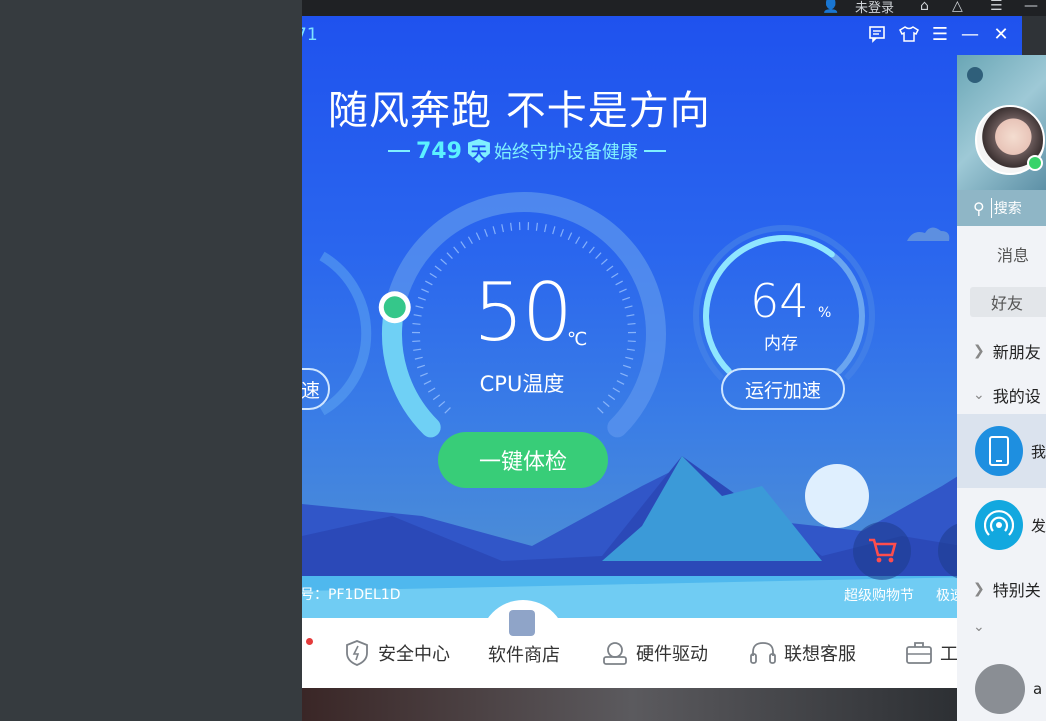 This screenshot has width=1046, height=721. I want to click on wifi-transfer-icon, so click(999, 525).